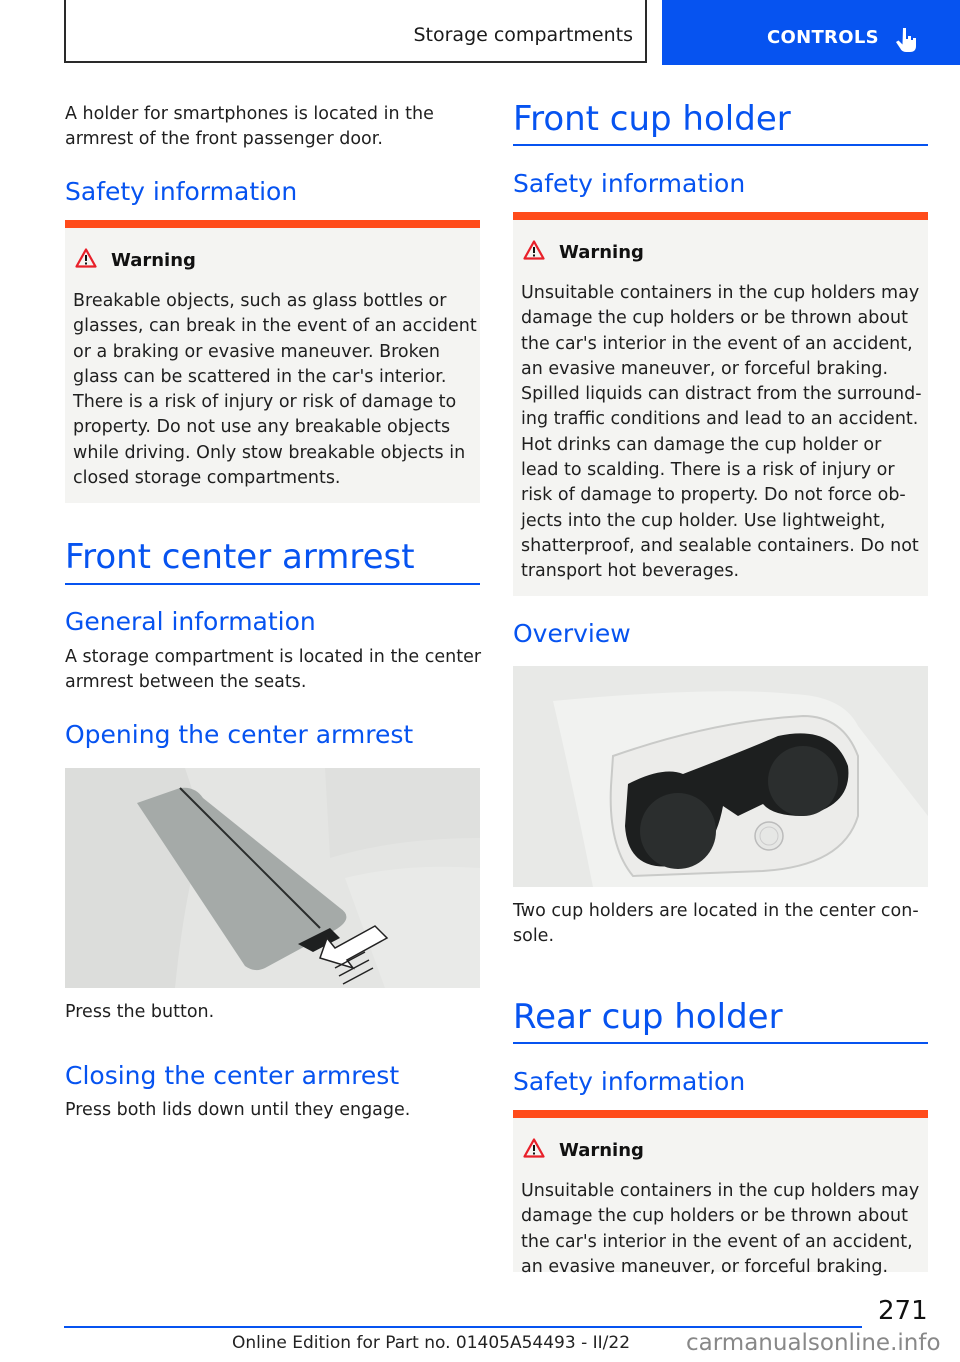 The image size is (960, 1362). What do you see at coordinates (823, 37) in the screenshot?
I see `header-chapter-title: CONTROLS` at bounding box center [823, 37].